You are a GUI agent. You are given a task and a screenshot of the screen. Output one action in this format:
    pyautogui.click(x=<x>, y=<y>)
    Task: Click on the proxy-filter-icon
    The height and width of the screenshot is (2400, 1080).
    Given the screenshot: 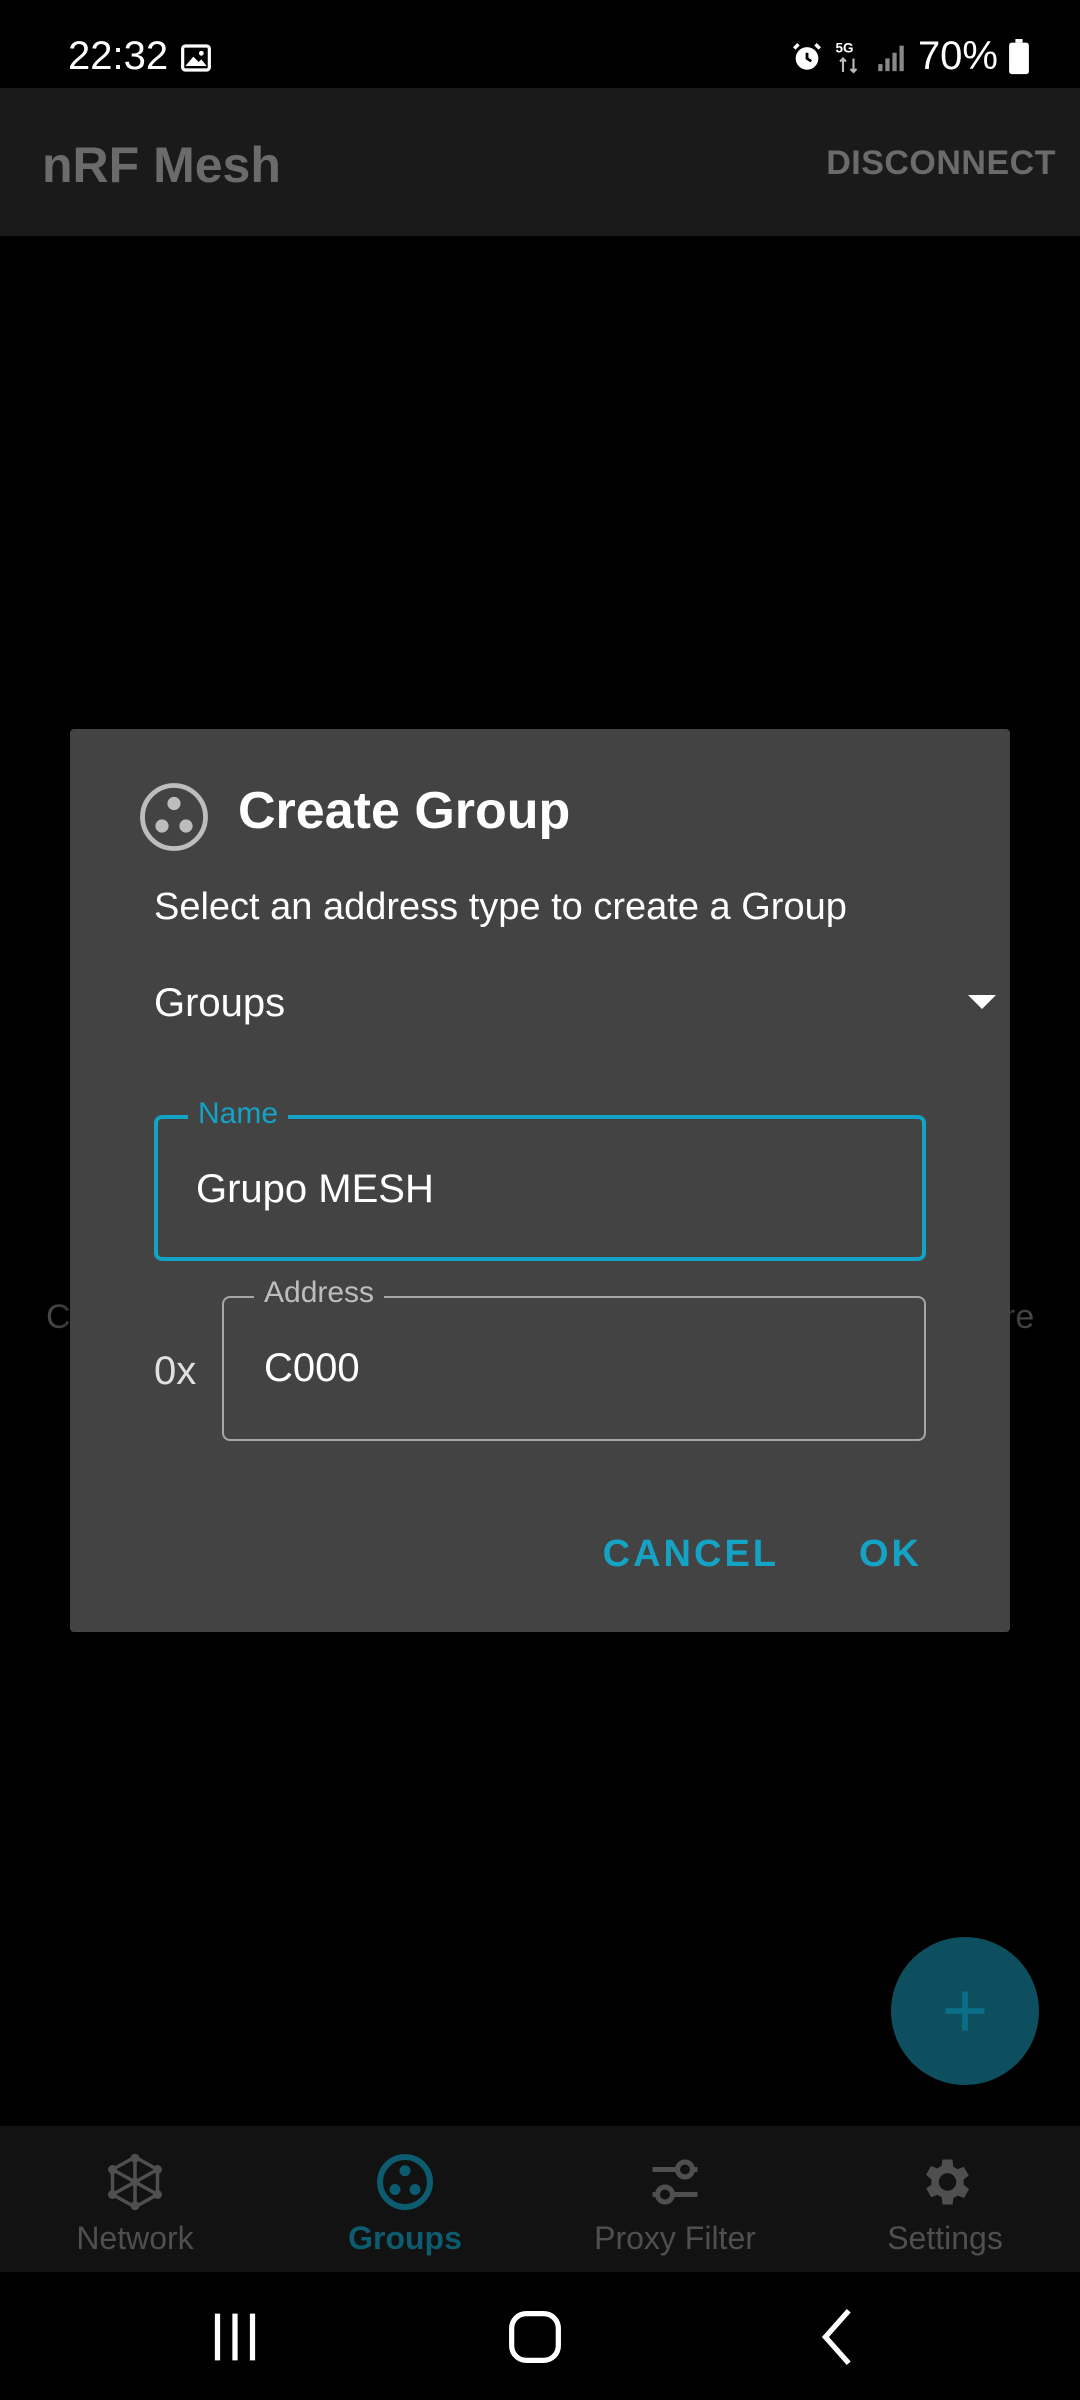 What is the action you would take?
    pyautogui.click(x=675, y=2182)
    